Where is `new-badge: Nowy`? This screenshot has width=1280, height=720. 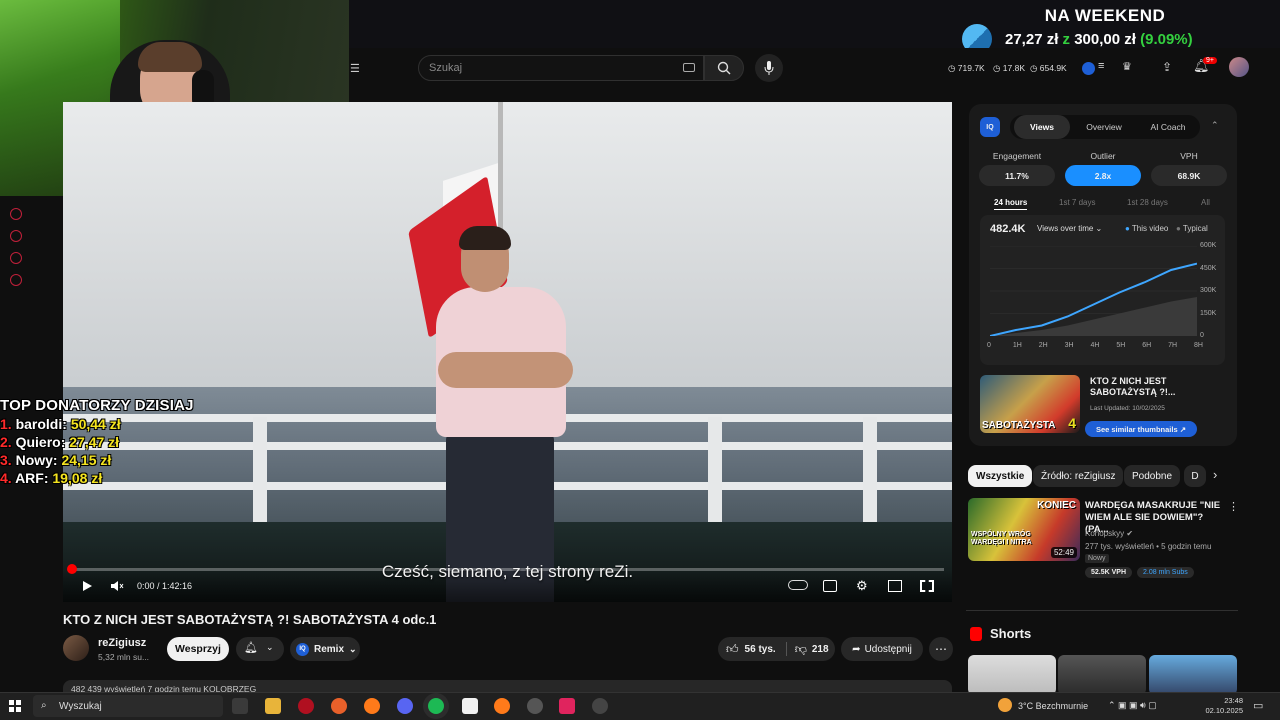
new-badge: Nowy is located at coordinates (1097, 558).